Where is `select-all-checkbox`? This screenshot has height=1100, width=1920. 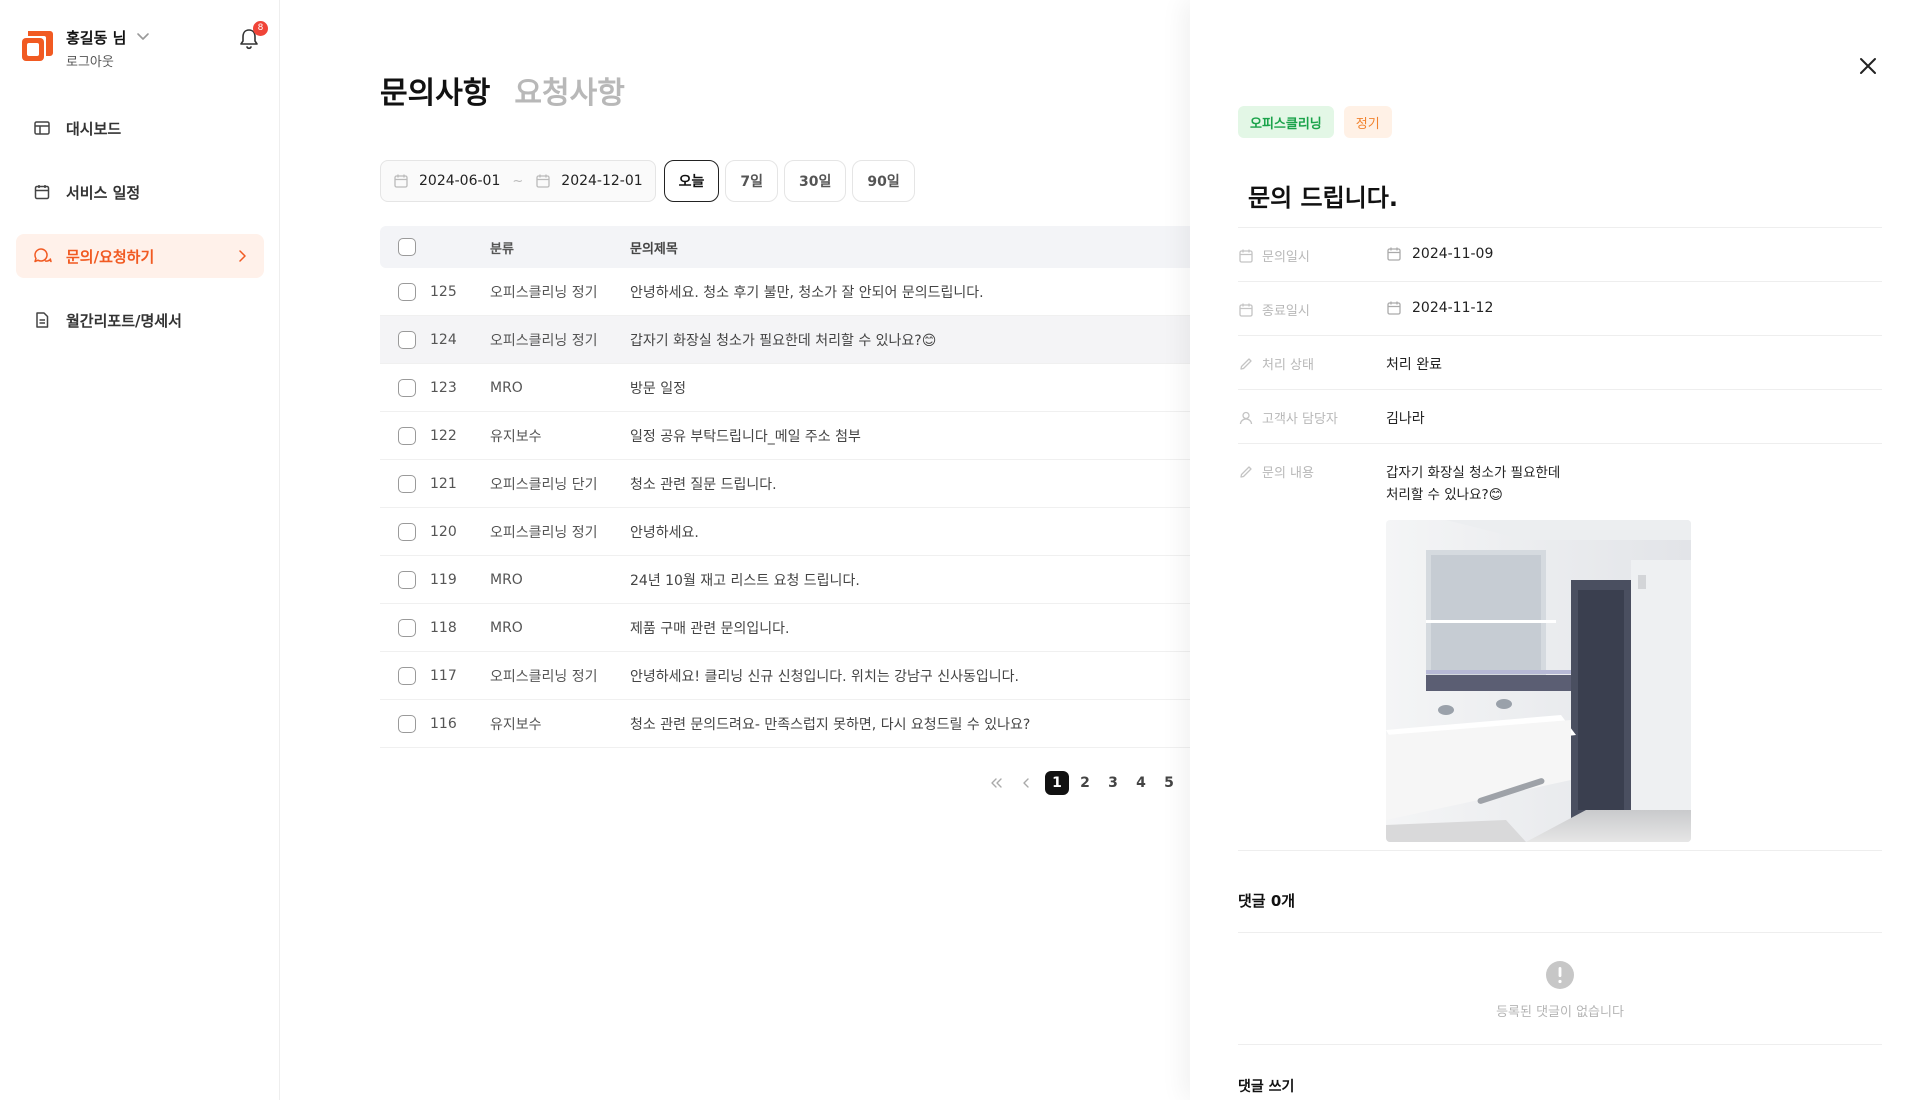 select-all-checkbox is located at coordinates (407, 247).